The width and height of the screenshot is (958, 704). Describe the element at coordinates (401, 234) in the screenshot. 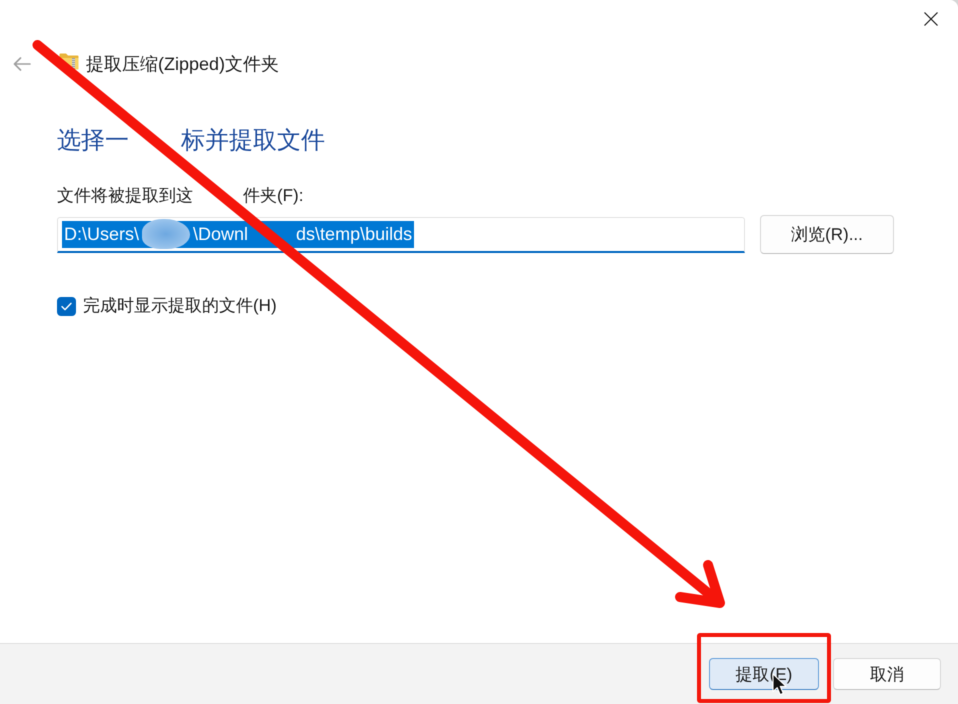

I see `path-field: D:\Users\ \Downl ds\temp\builds` at that location.